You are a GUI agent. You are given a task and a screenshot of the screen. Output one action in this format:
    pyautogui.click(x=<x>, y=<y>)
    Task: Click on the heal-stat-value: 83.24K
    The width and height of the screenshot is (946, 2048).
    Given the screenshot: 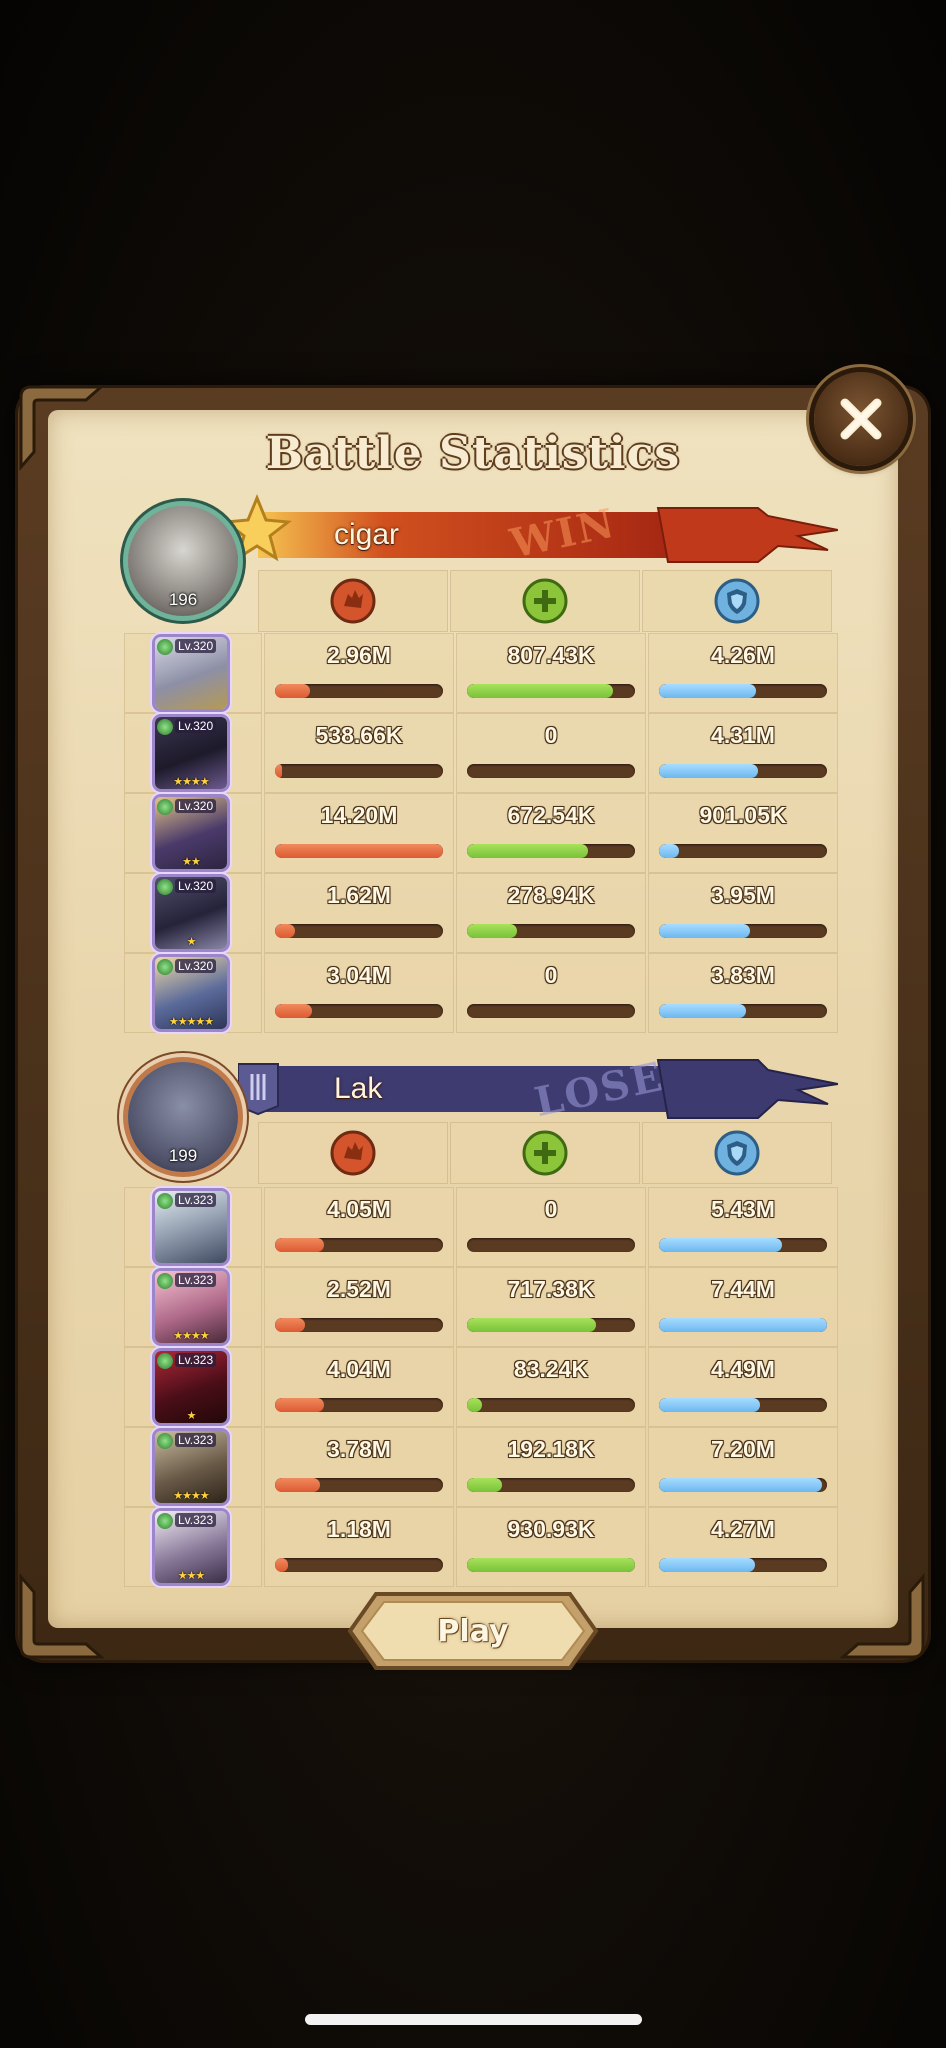 What is the action you would take?
    pyautogui.click(x=551, y=1369)
    